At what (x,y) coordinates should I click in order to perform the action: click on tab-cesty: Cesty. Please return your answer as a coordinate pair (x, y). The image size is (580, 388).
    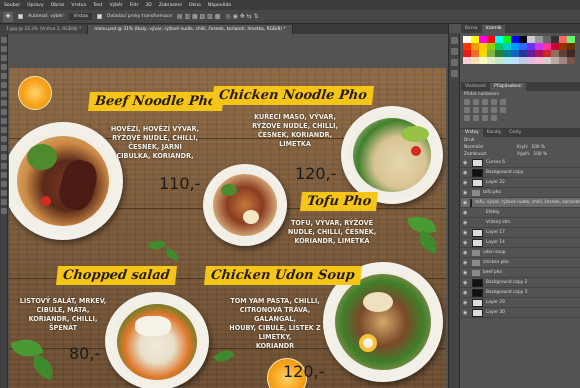
    Looking at the image, I should click on (515, 133).